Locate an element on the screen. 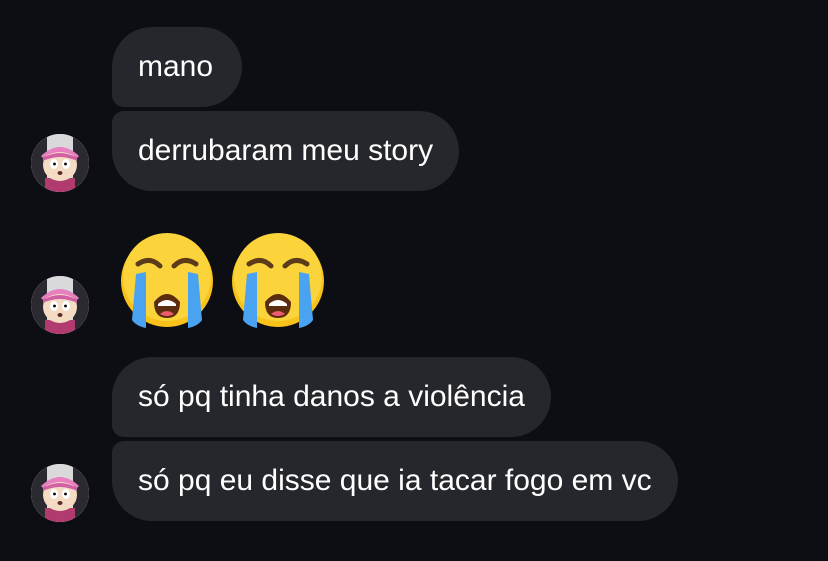 This screenshot has height=561, width=828. message-text: só pq eu disse que ia tacar fogo em vc is located at coordinates (395, 480).